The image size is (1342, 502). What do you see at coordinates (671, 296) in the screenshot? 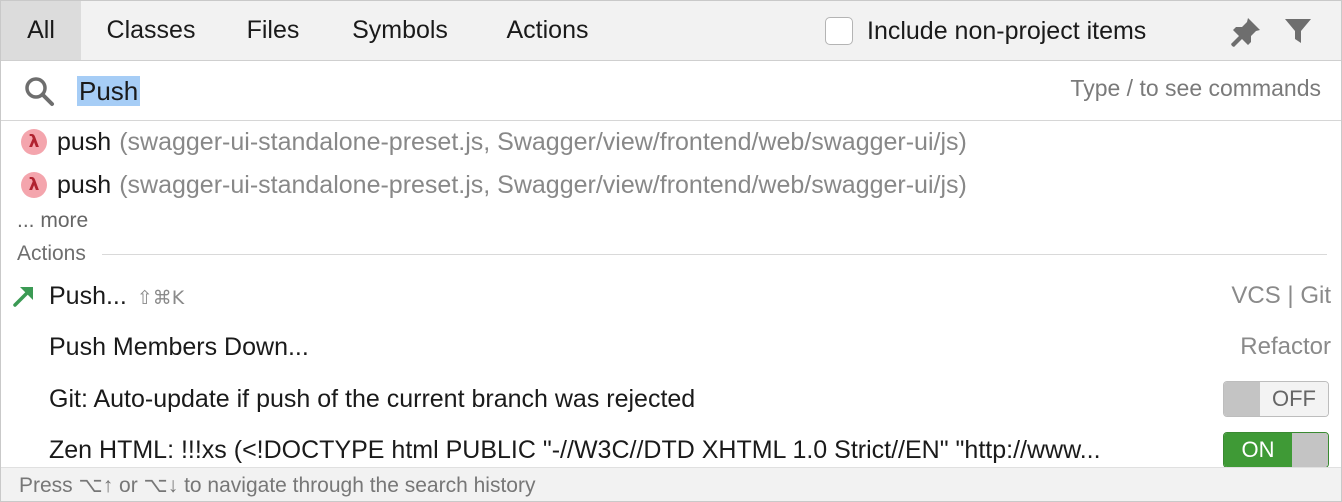
I see `action-push: Push... ⇧⌘K VCS | Git` at bounding box center [671, 296].